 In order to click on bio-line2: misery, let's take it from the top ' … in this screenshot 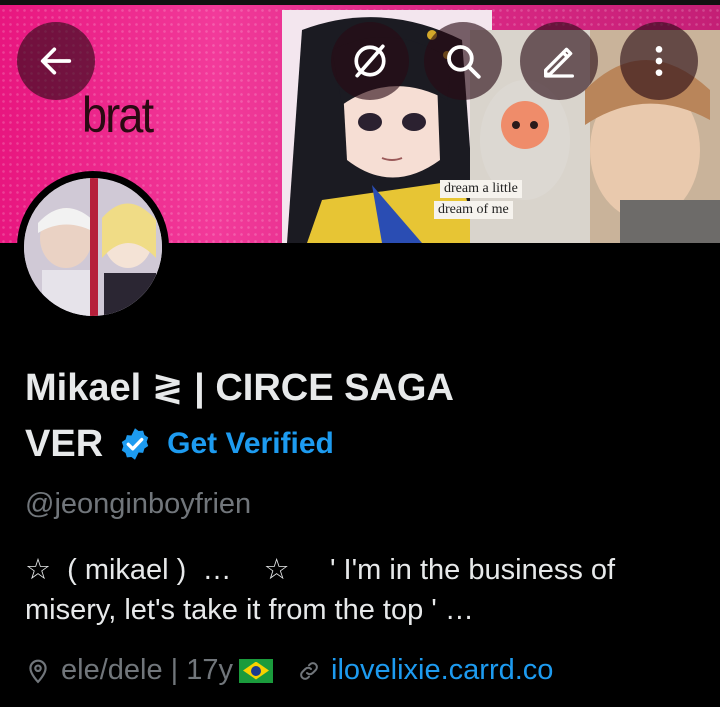, I will do `click(249, 610)`.